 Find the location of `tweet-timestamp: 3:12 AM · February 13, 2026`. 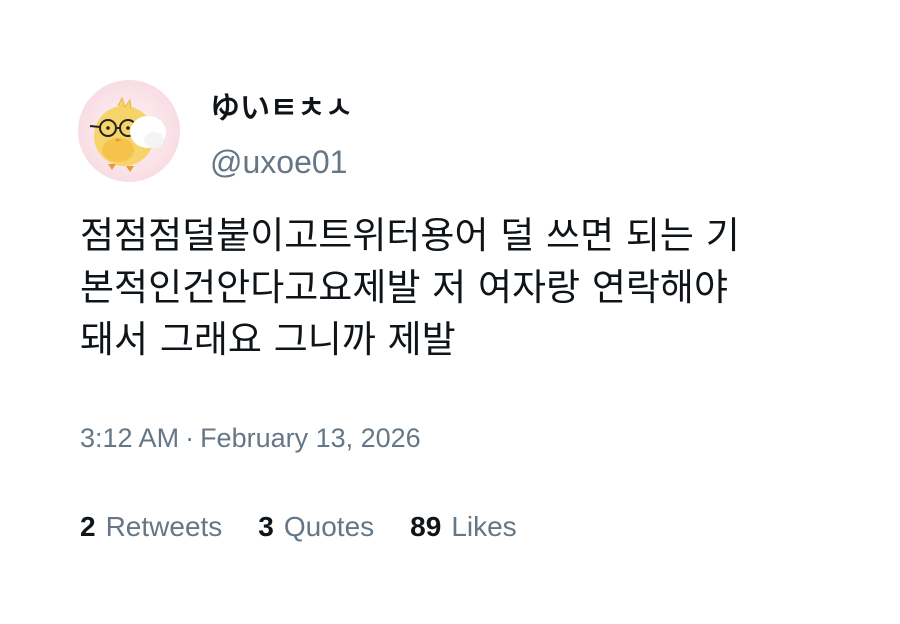

tweet-timestamp: 3:12 AM · February 13, 2026 is located at coordinates (250, 438).